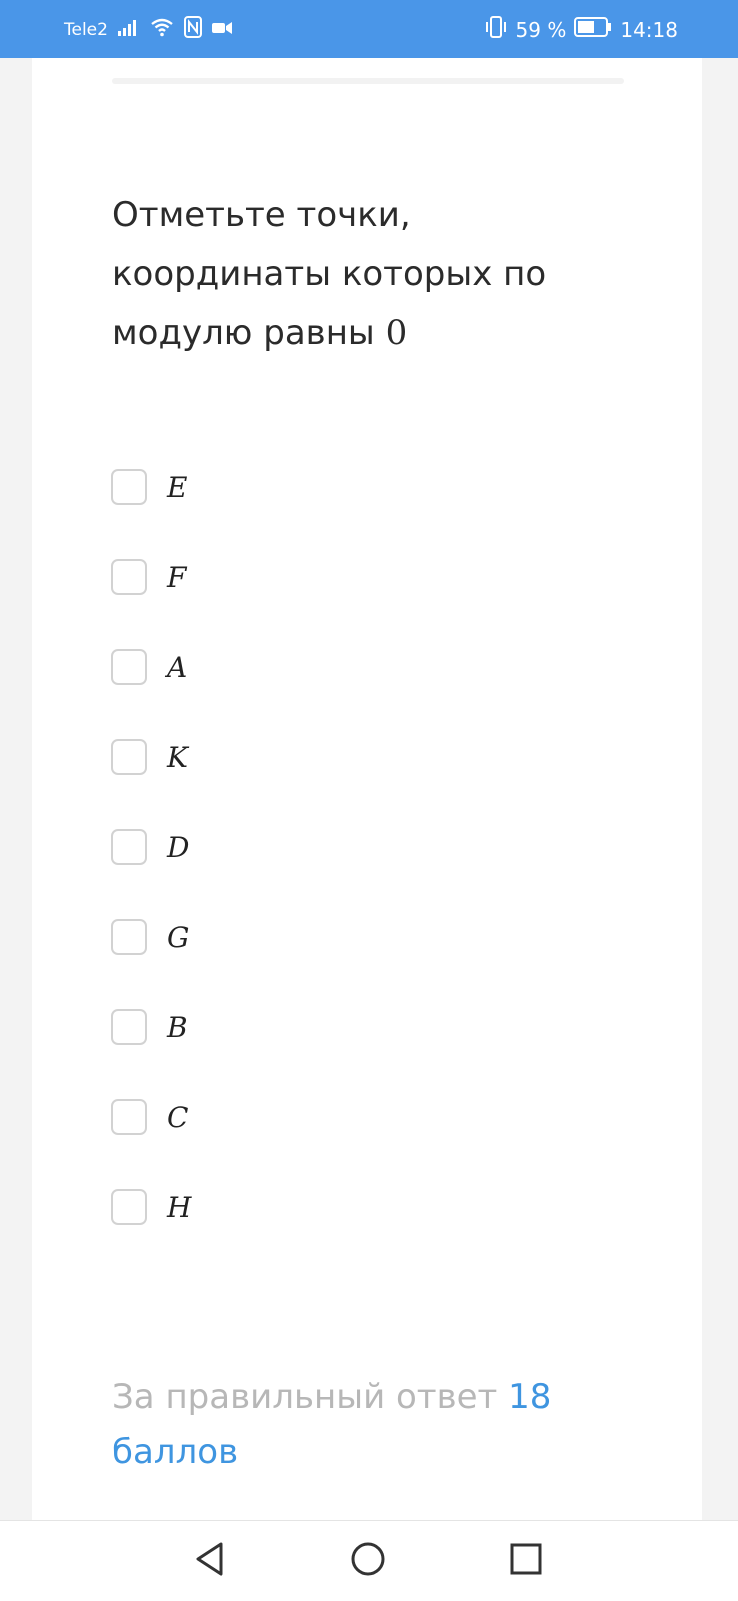  What do you see at coordinates (86, 29) in the screenshot?
I see `carrier-name: Tele2` at bounding box center [86, 29].